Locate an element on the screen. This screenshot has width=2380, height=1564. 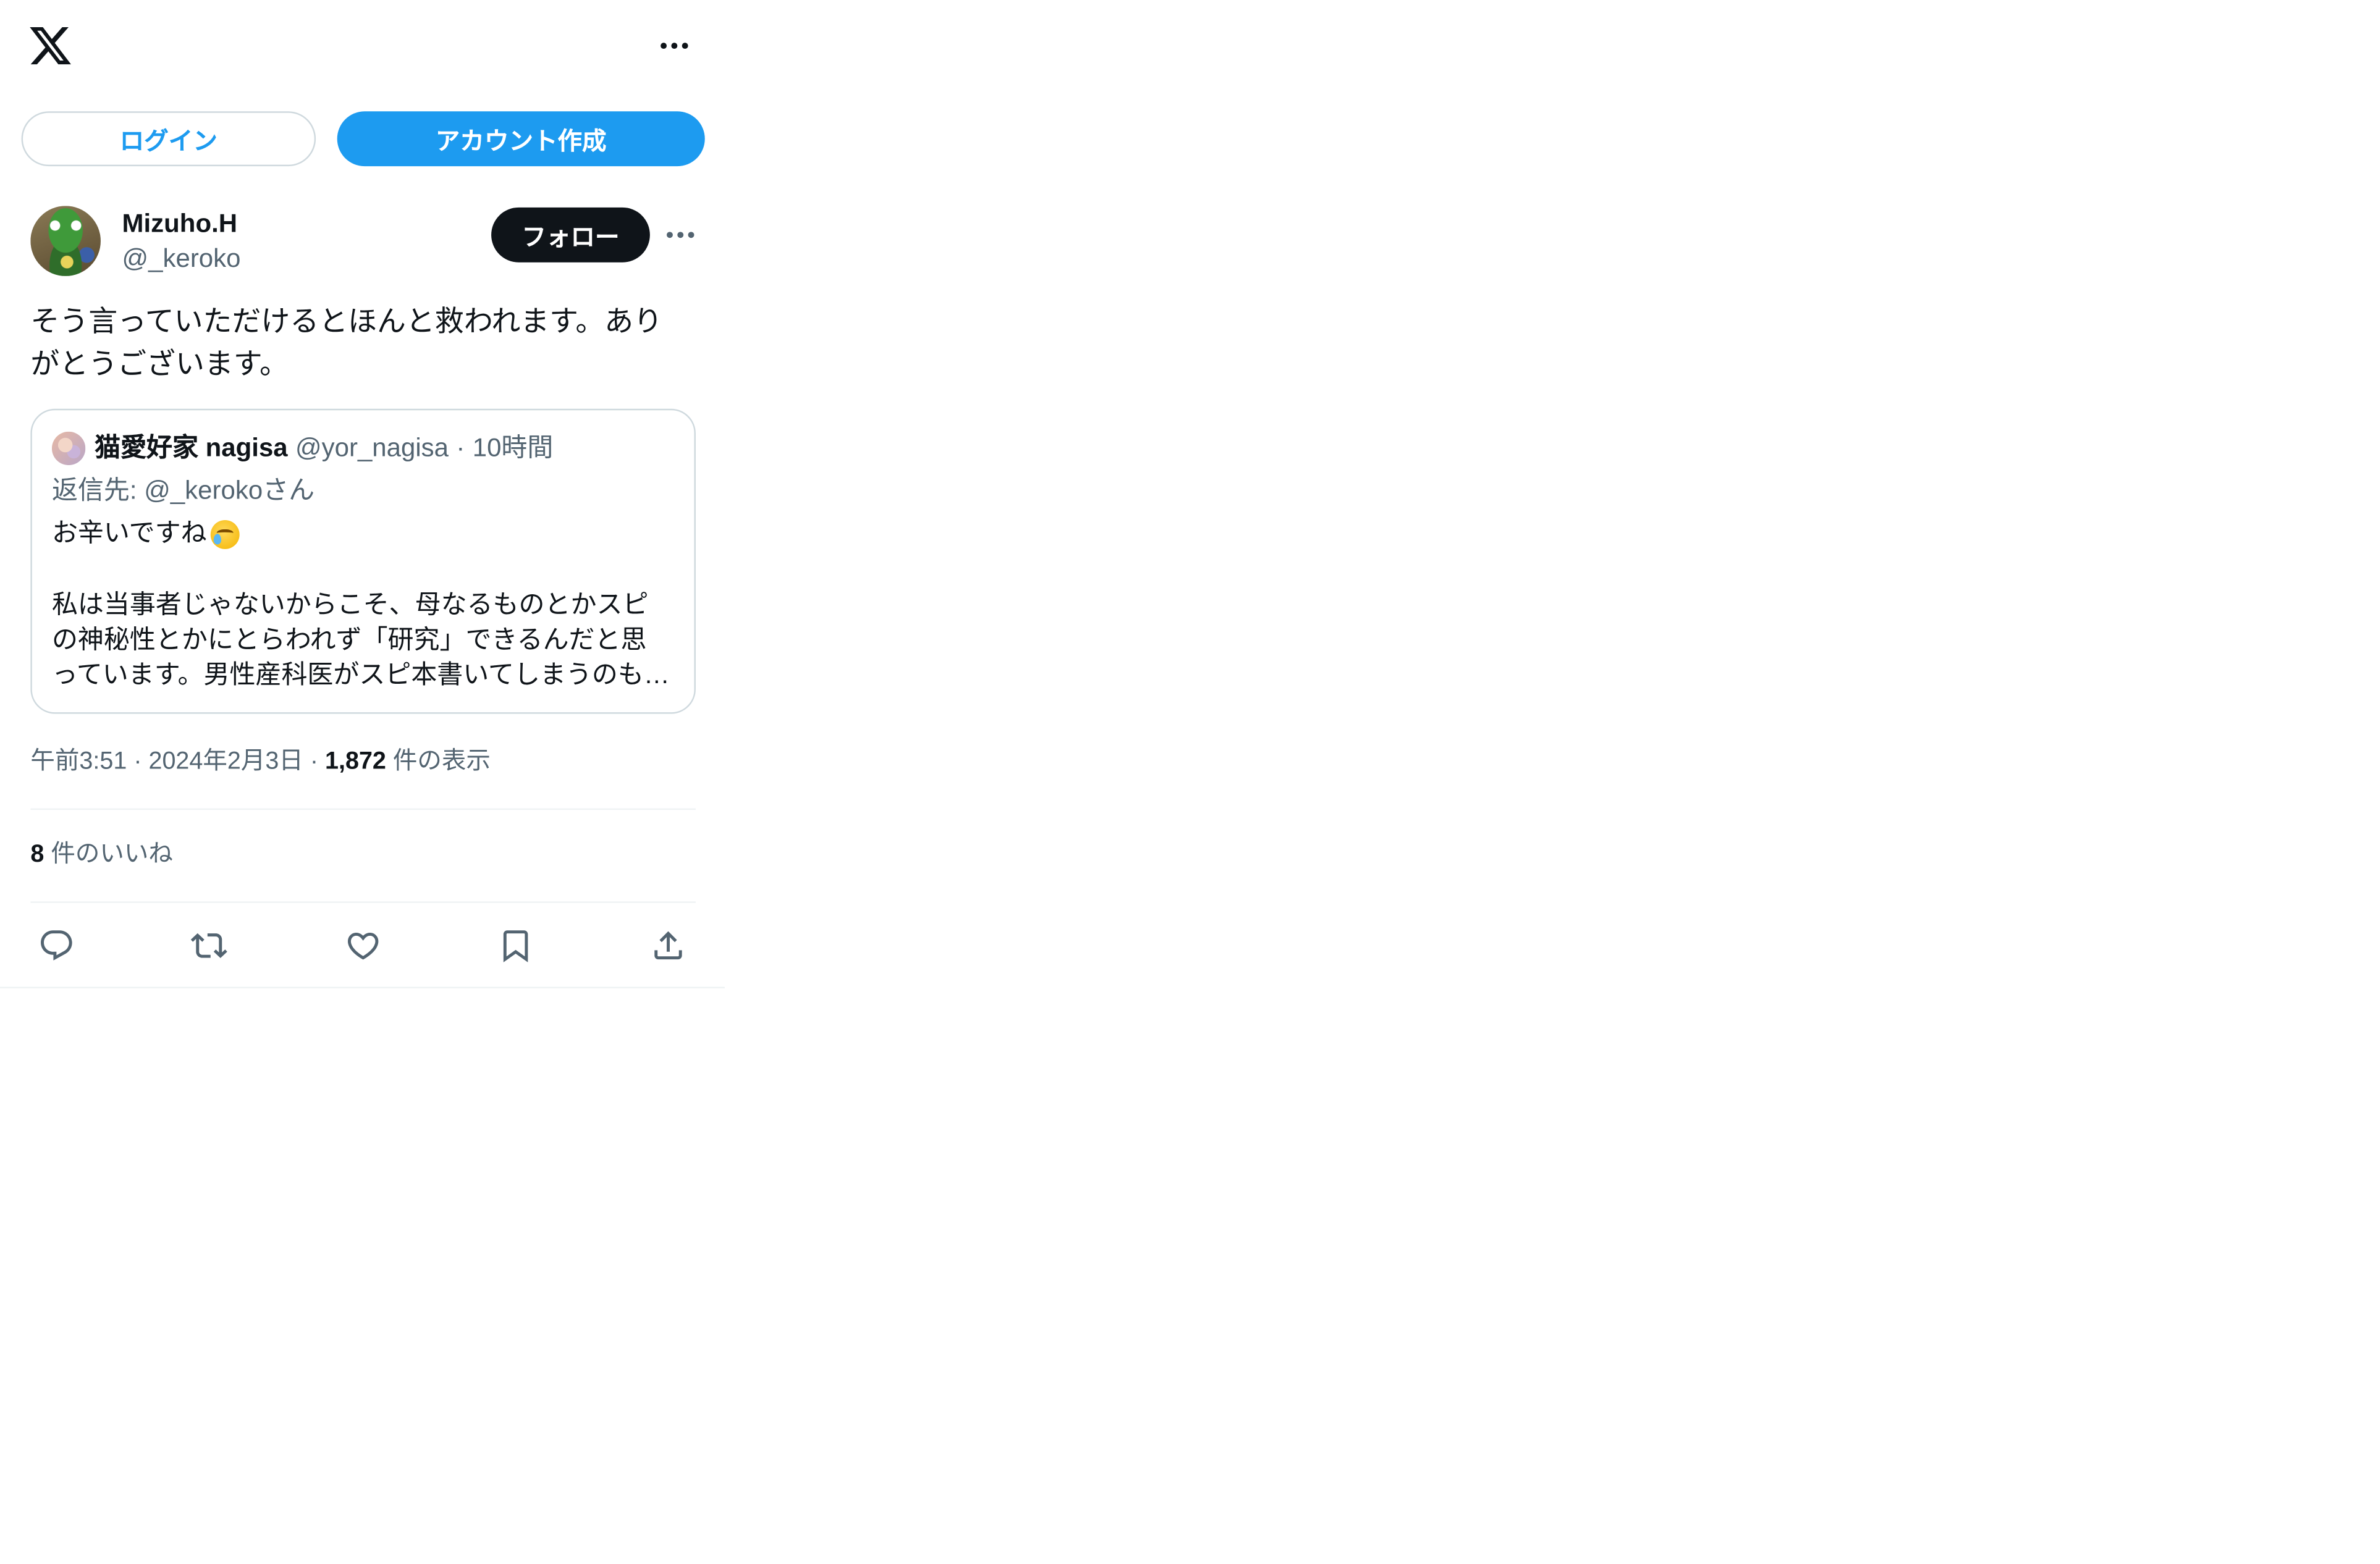
likes-number: 8 is located at coordinates (37, 855).